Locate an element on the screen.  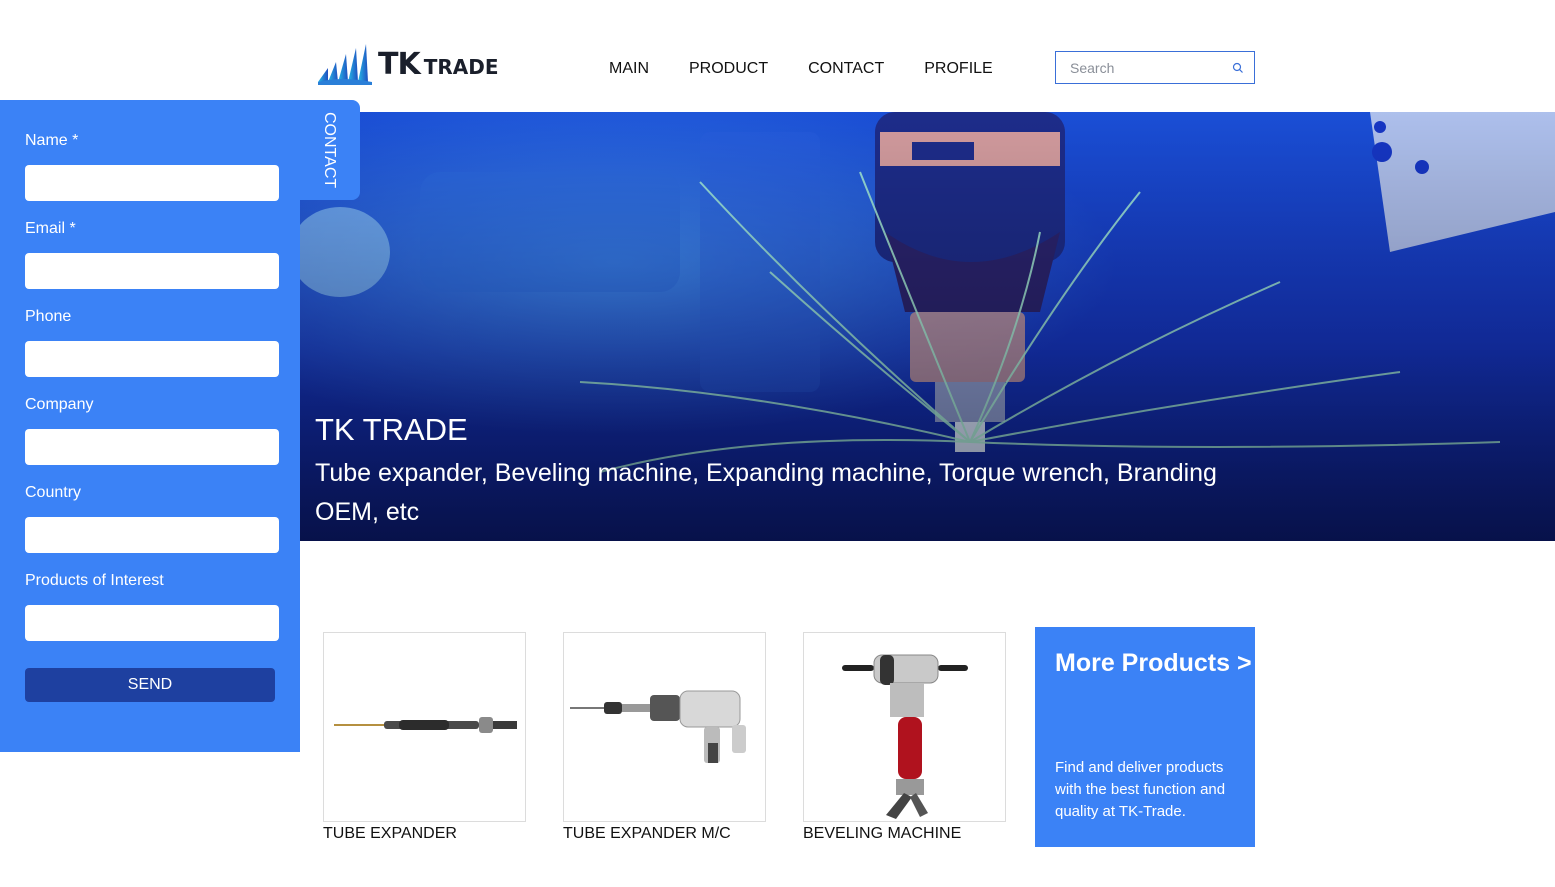
products-interest-field is located at coordinates (152, 623).